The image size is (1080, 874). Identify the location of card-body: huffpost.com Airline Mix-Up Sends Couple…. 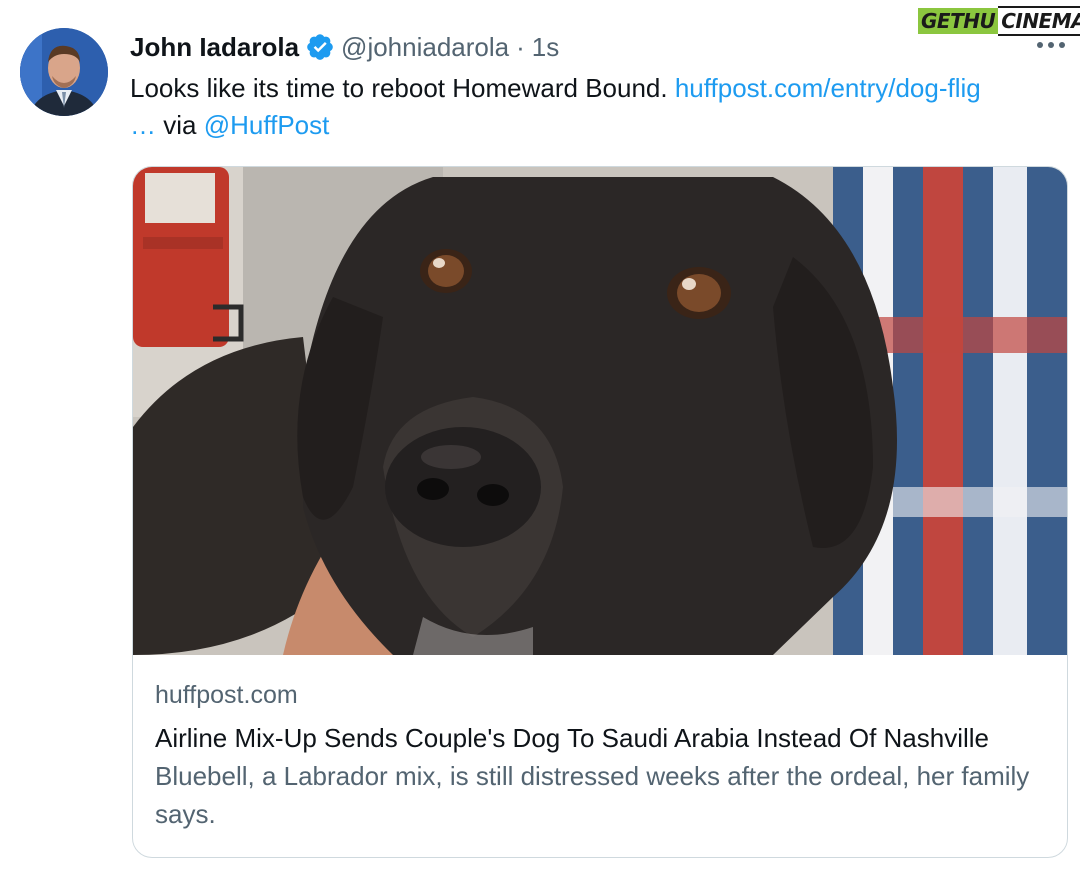
(605, 755).